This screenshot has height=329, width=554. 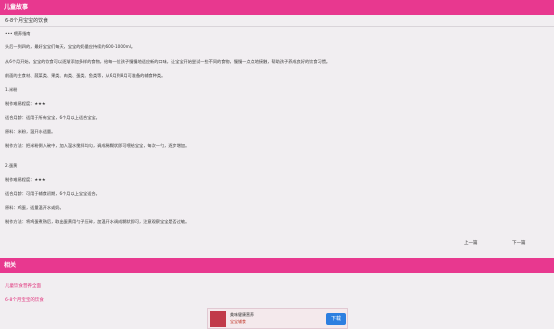 I want to click on article-title: 6-8个月宝宝的饮食, so click(x=277, y=21).